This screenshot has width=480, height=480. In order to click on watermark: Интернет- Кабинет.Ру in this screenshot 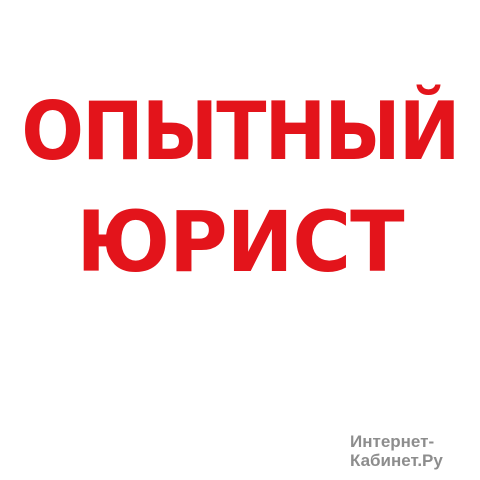, I will do `click(412, 451)`.